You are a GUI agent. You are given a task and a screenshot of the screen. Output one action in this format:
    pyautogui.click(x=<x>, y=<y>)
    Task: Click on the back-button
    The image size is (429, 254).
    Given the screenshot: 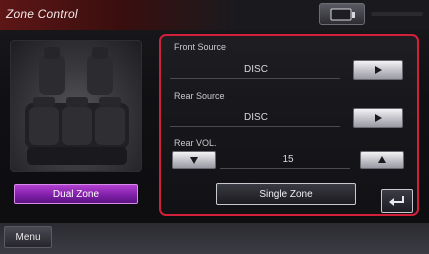 What is the action you would take?
    pyautogui.click(x=397, y=201)
    